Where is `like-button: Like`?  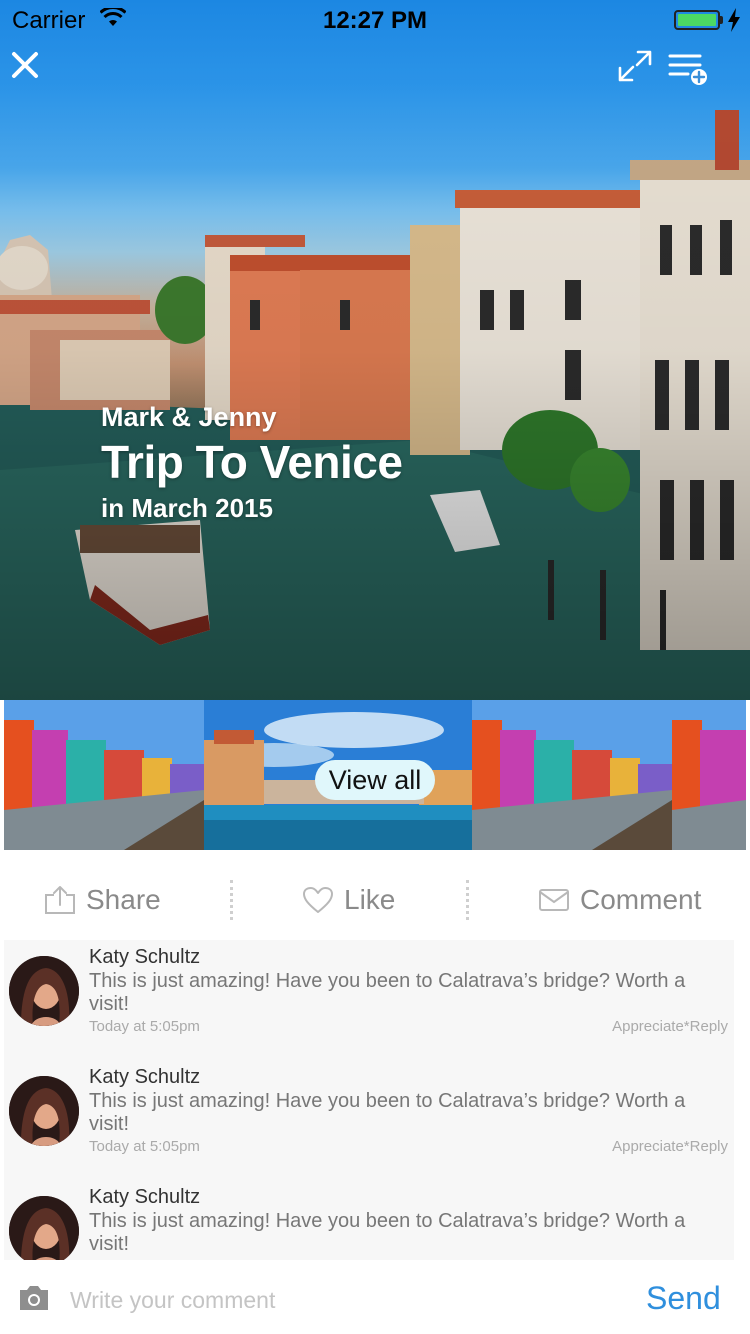 like-button: Like is located at coordinates (348, 900).